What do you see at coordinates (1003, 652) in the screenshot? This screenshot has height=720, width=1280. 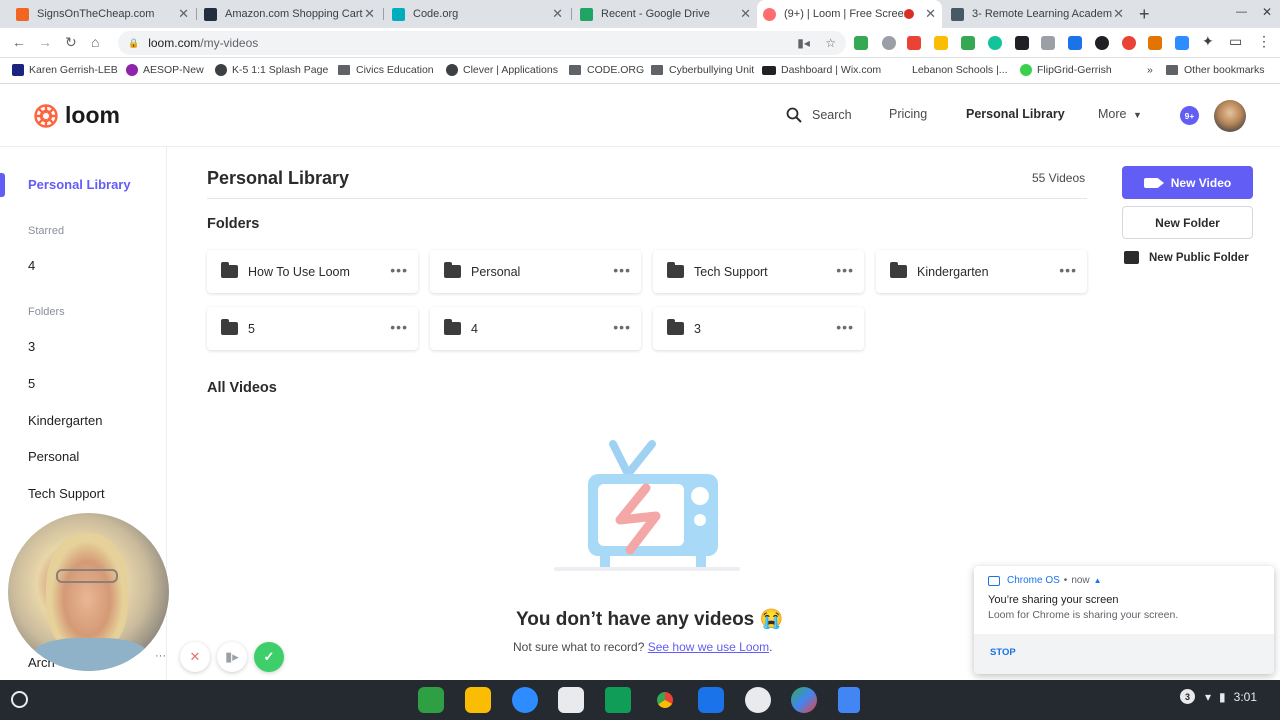 I see `stop-sharing-button: STOP` at bounding box center [1003, 652].